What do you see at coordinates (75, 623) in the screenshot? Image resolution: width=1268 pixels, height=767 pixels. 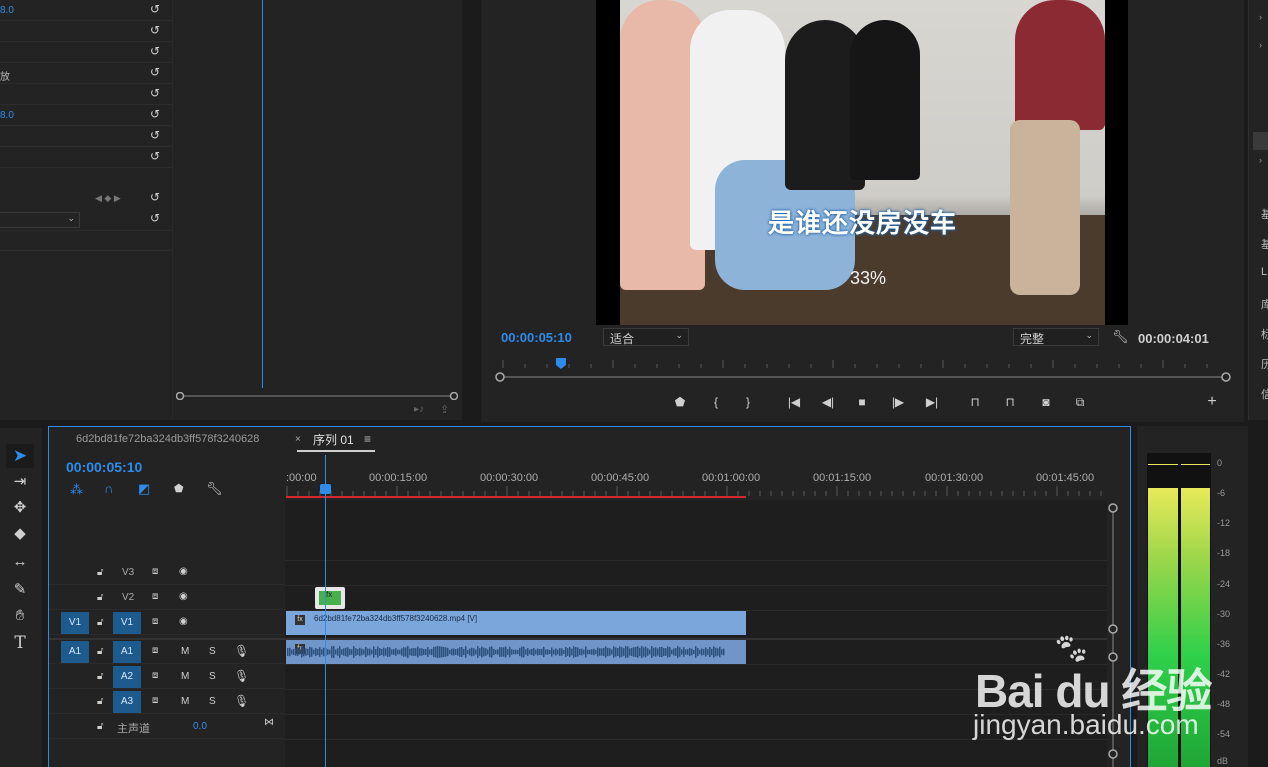 I see `source-patch-v1: V1` at bounding box center [75, 623].